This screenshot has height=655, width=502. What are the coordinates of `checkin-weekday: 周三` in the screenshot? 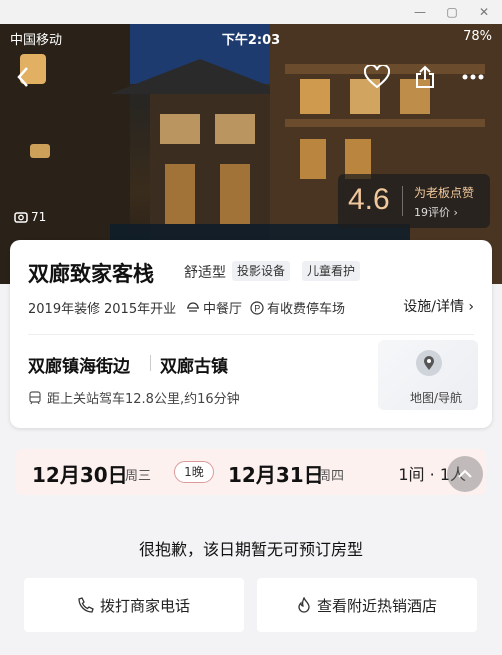 It's located at (138, 476).